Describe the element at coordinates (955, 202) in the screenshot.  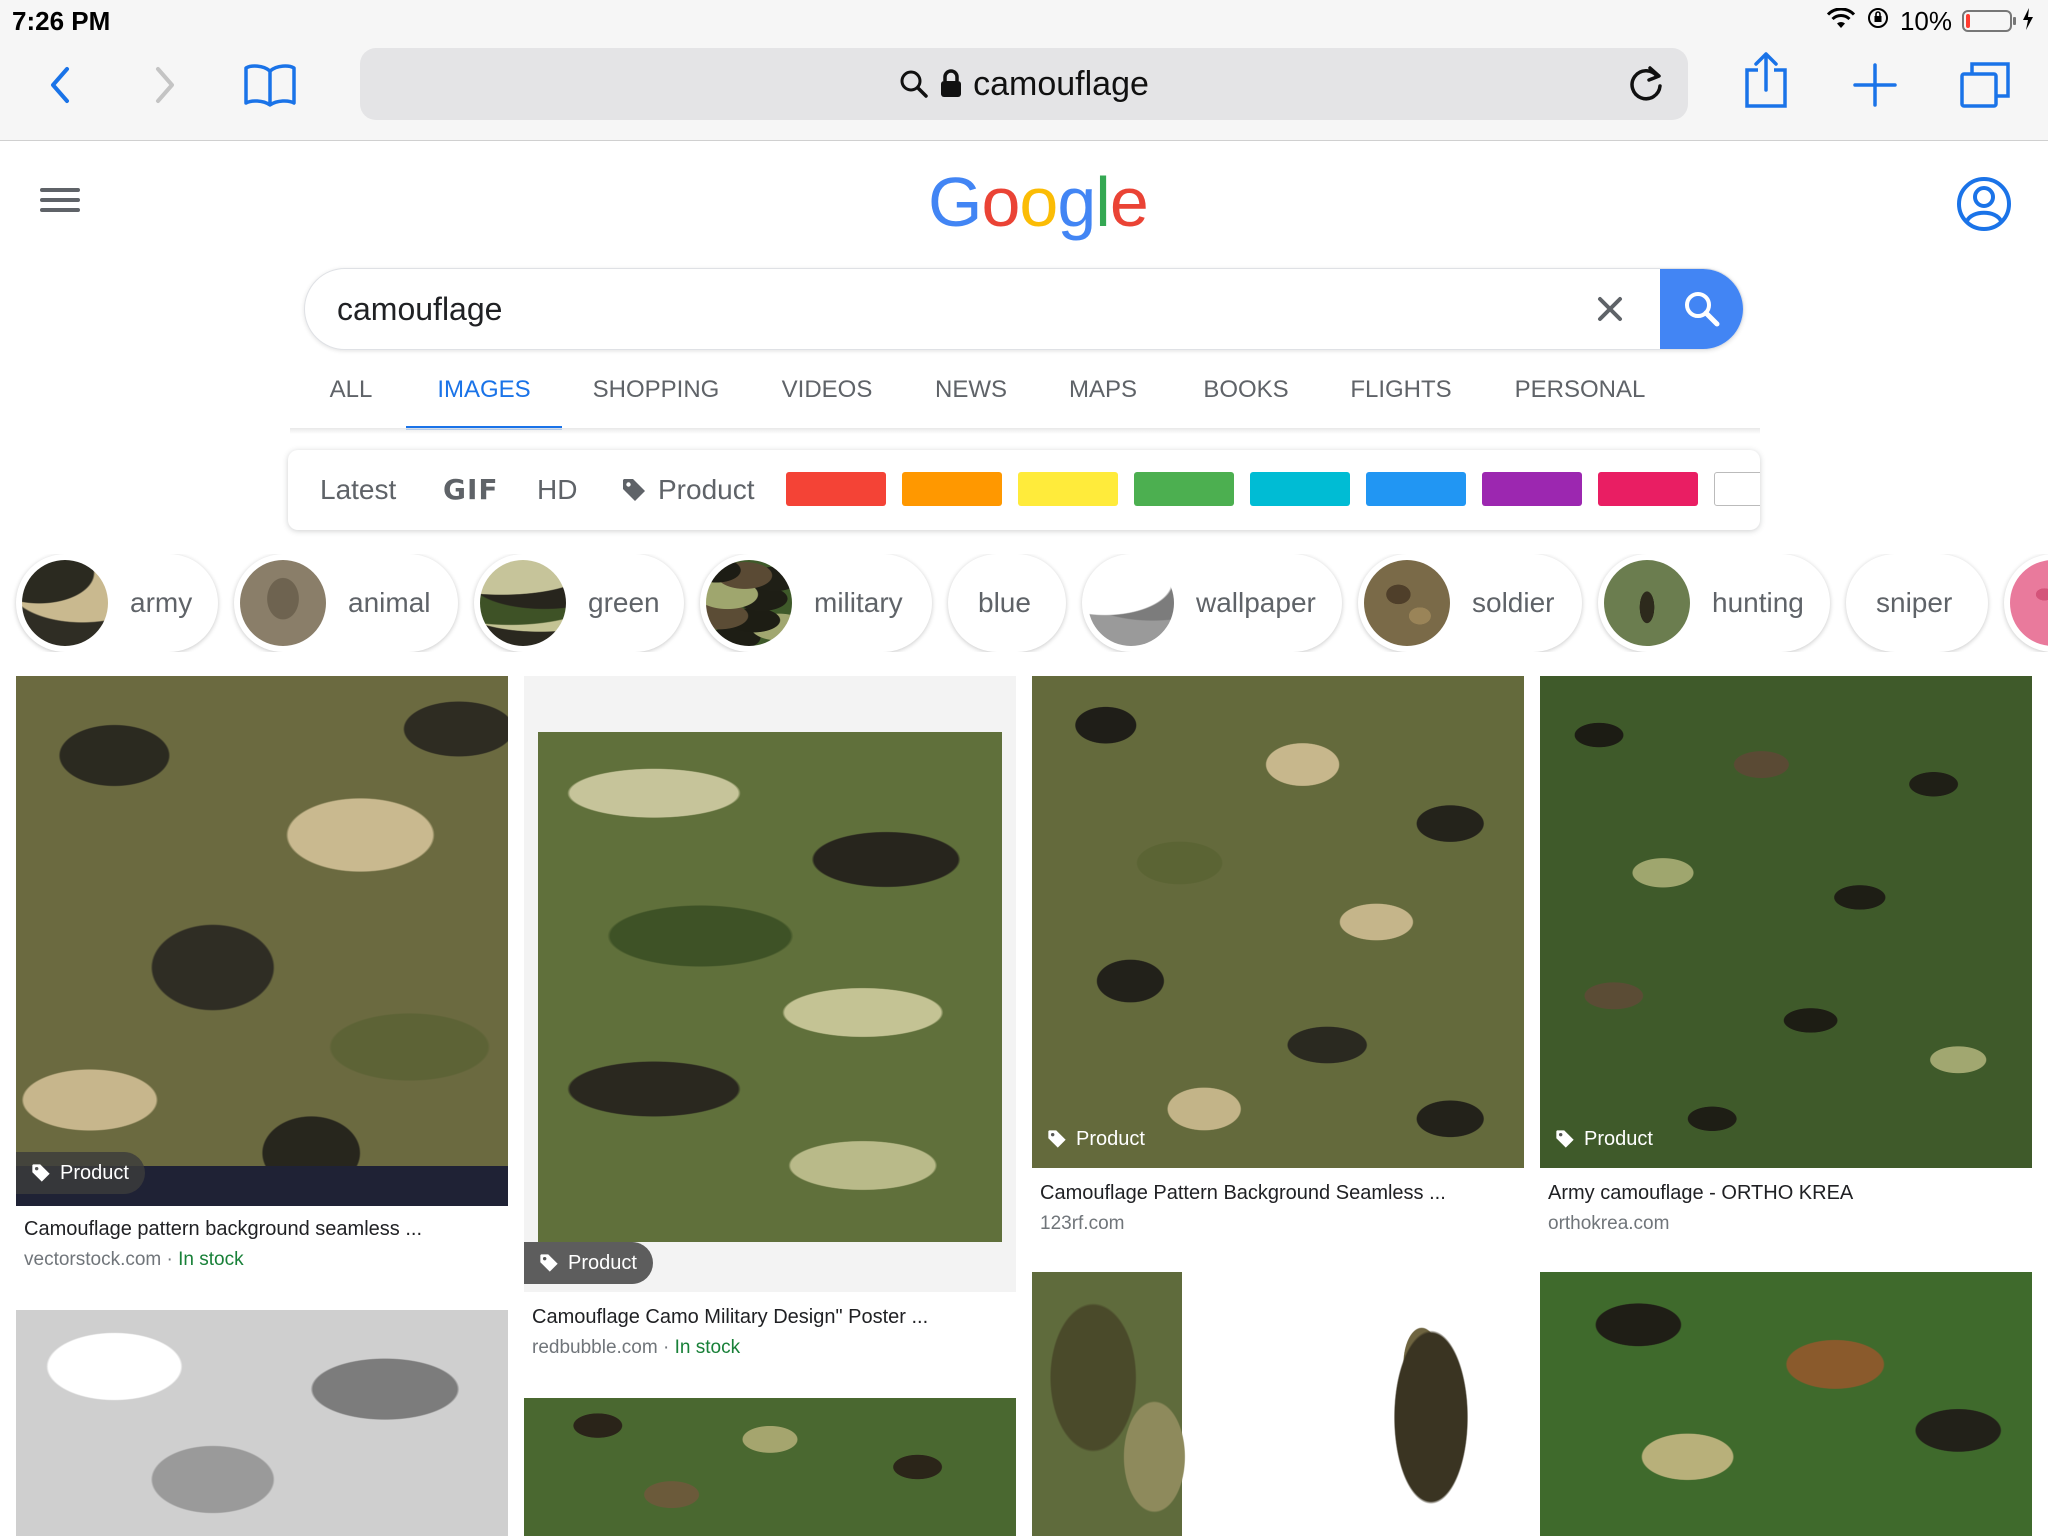
I see `logo-letter: G` at that location.